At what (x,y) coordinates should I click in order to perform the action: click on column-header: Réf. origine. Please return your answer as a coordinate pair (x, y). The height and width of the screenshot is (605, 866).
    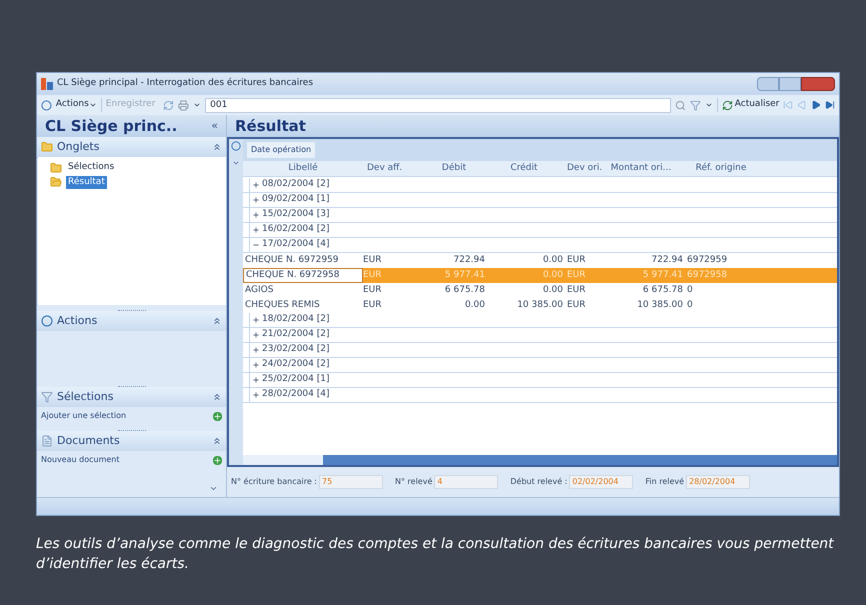
    Looking at the image, I should click on (721, 169).